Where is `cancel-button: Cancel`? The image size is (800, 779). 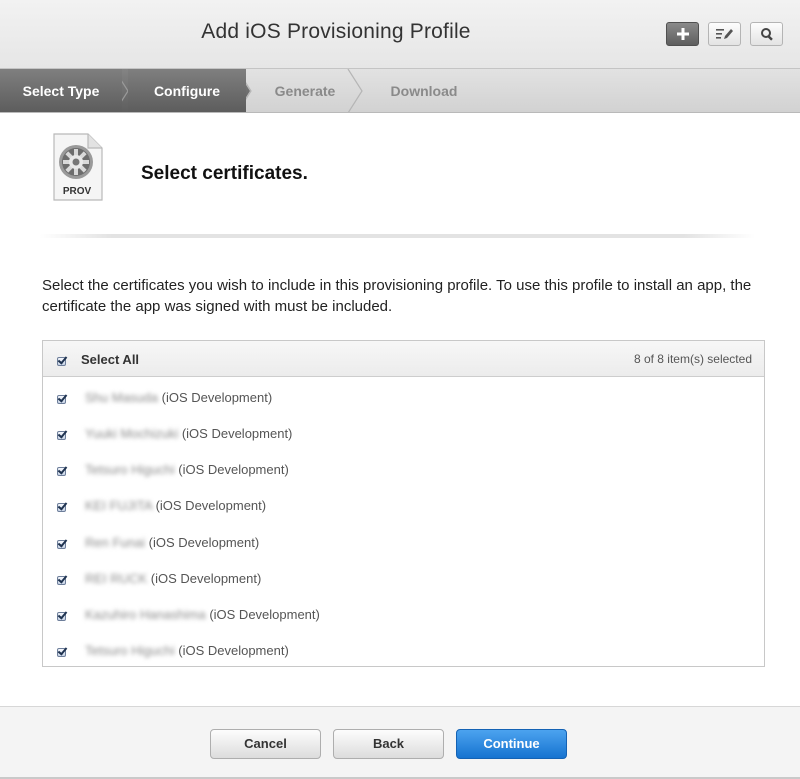
cancel-button: Cancel is located at coordinates (265, 744).